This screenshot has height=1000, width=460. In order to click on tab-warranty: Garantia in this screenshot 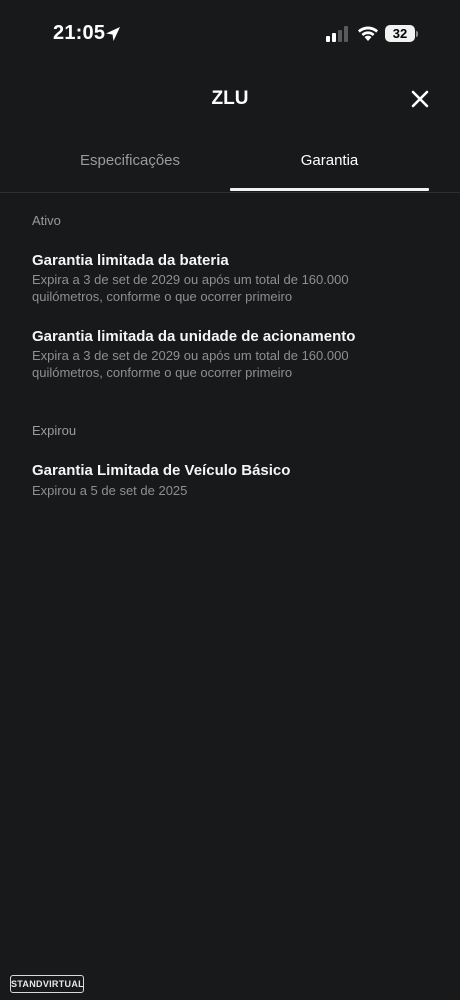, I will do `click(329, 165)`.